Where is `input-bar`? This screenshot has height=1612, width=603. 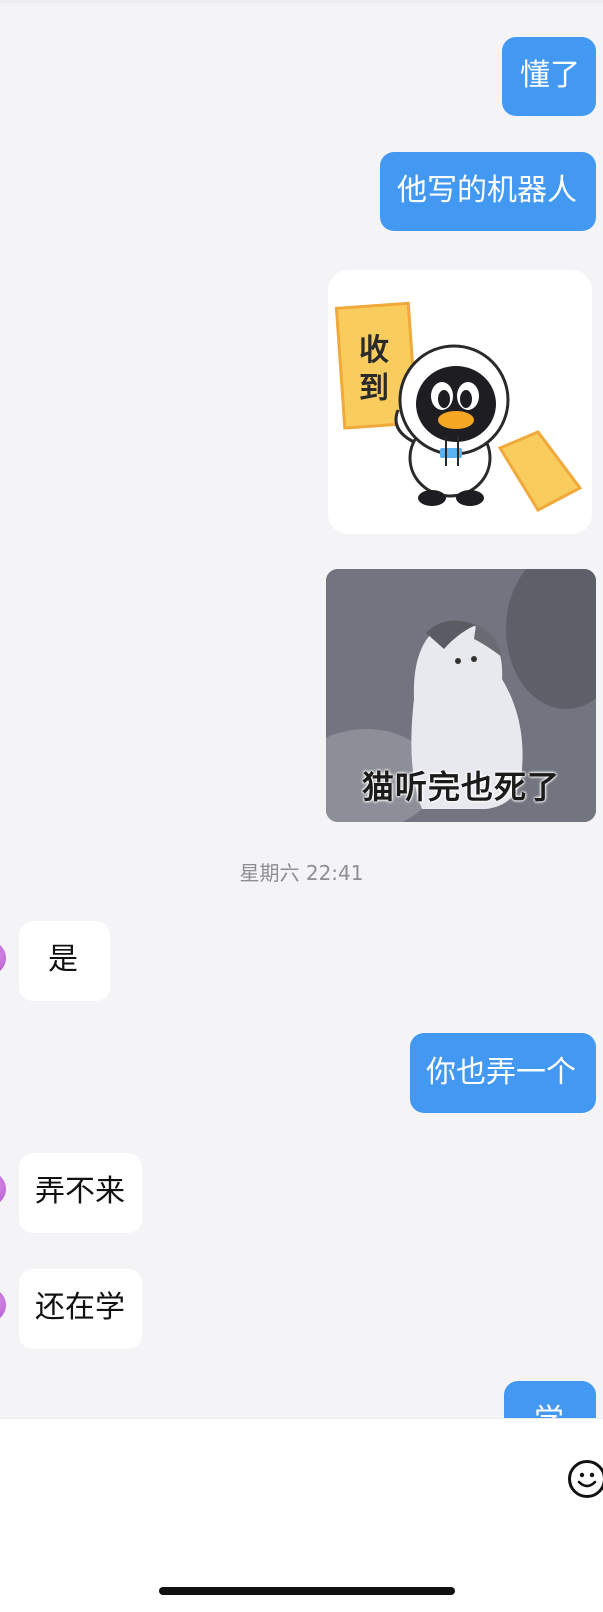 input-bar is located at coordinates (301, 1473).